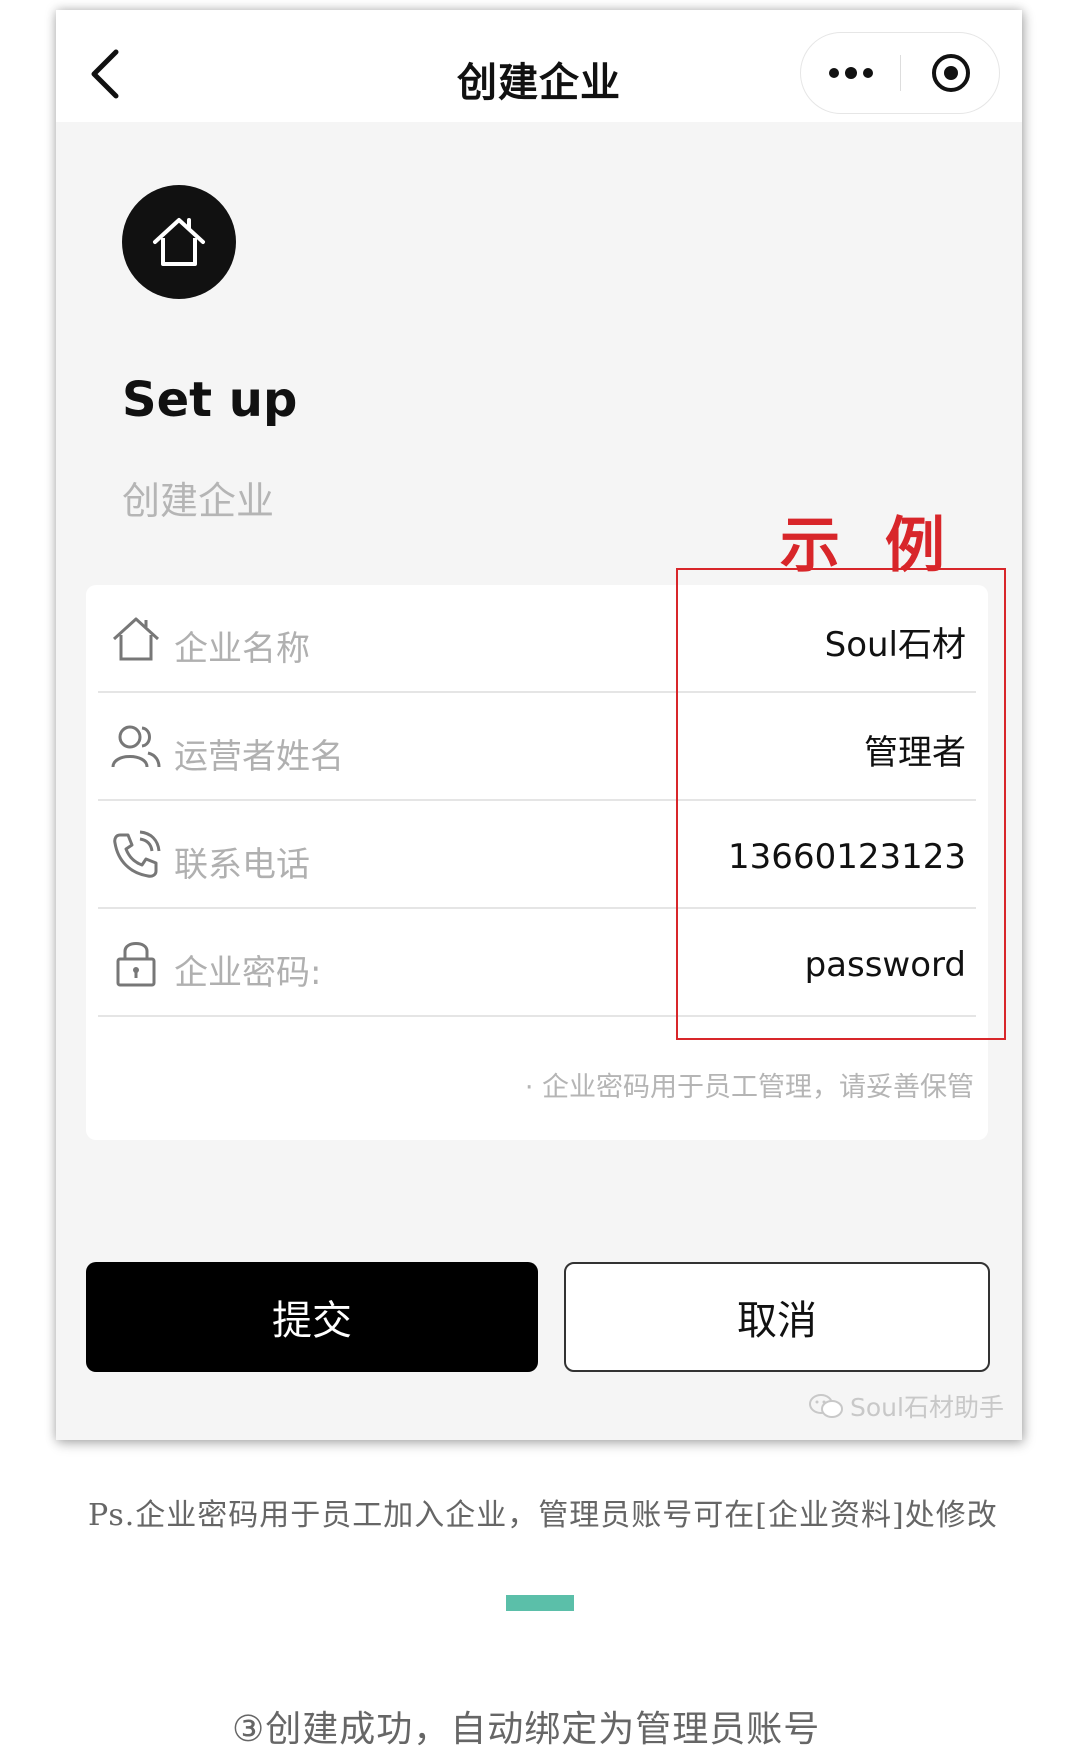 The height and width of the screenshot is (1752, 1073). I want to click on lock-icon, so click(136, 964).